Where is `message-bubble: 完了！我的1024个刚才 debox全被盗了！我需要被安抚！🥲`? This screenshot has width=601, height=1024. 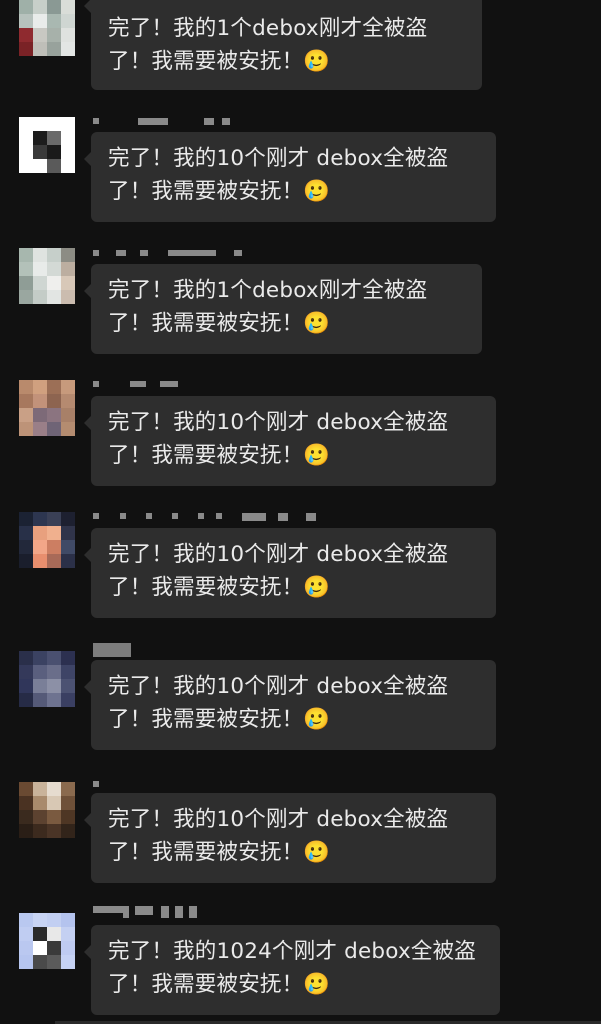 message-bubble: 完了！我的1024个刚才 debox全被盗了！我需要被安抚！🥲 is located at coordinates (292, 970).